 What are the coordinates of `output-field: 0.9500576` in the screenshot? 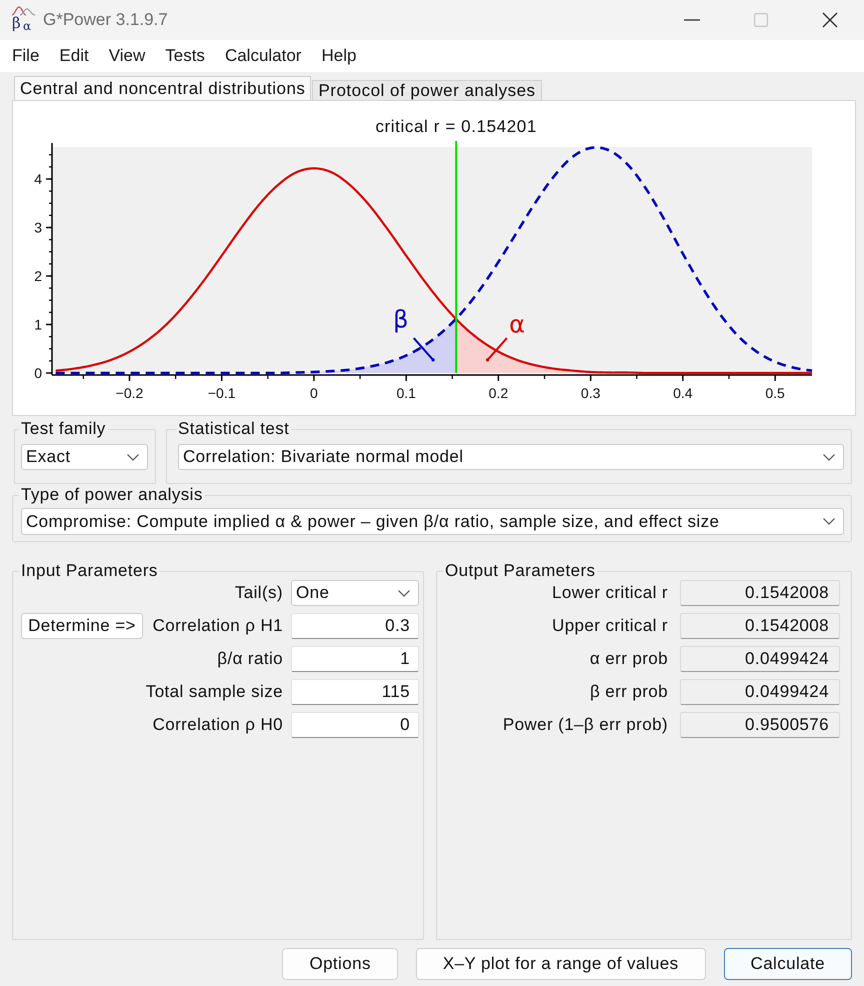 It's located at (760, 725).